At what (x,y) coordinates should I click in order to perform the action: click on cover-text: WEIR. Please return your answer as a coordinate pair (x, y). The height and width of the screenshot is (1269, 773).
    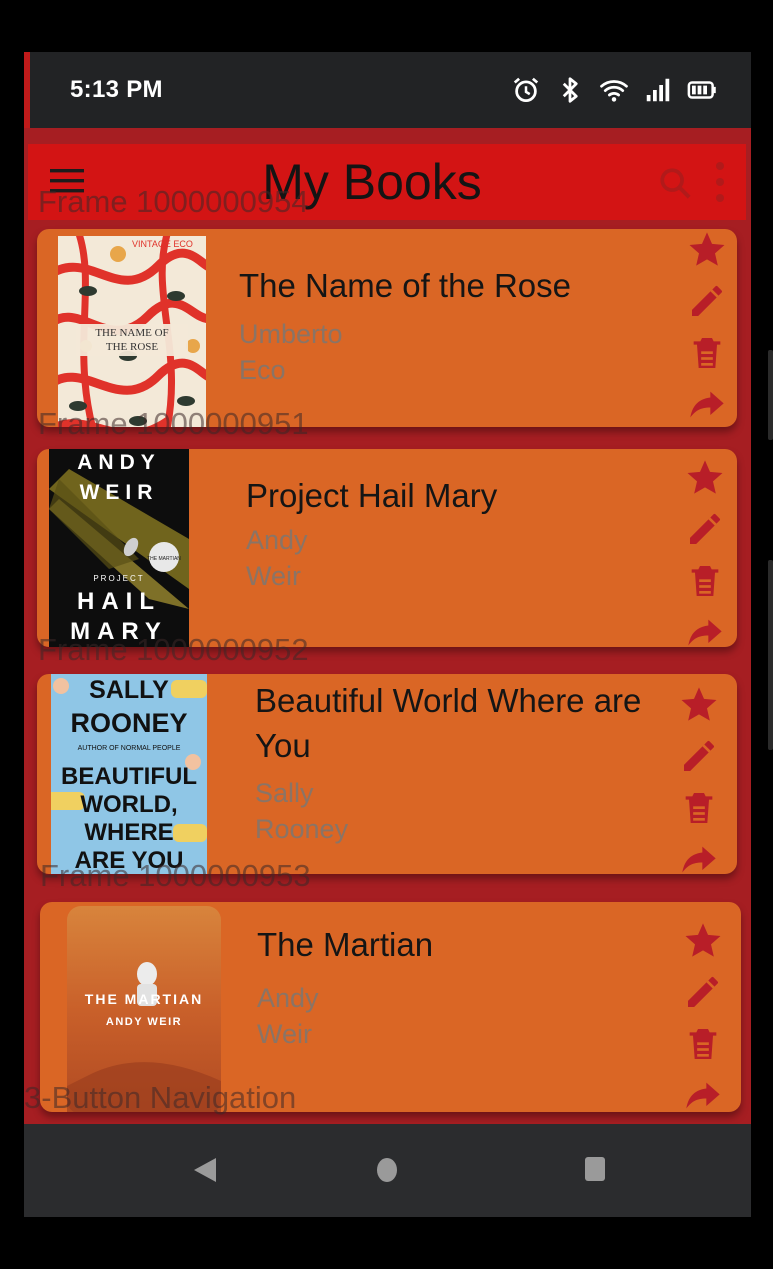
    Looking at the image, I should click on (119, 492).